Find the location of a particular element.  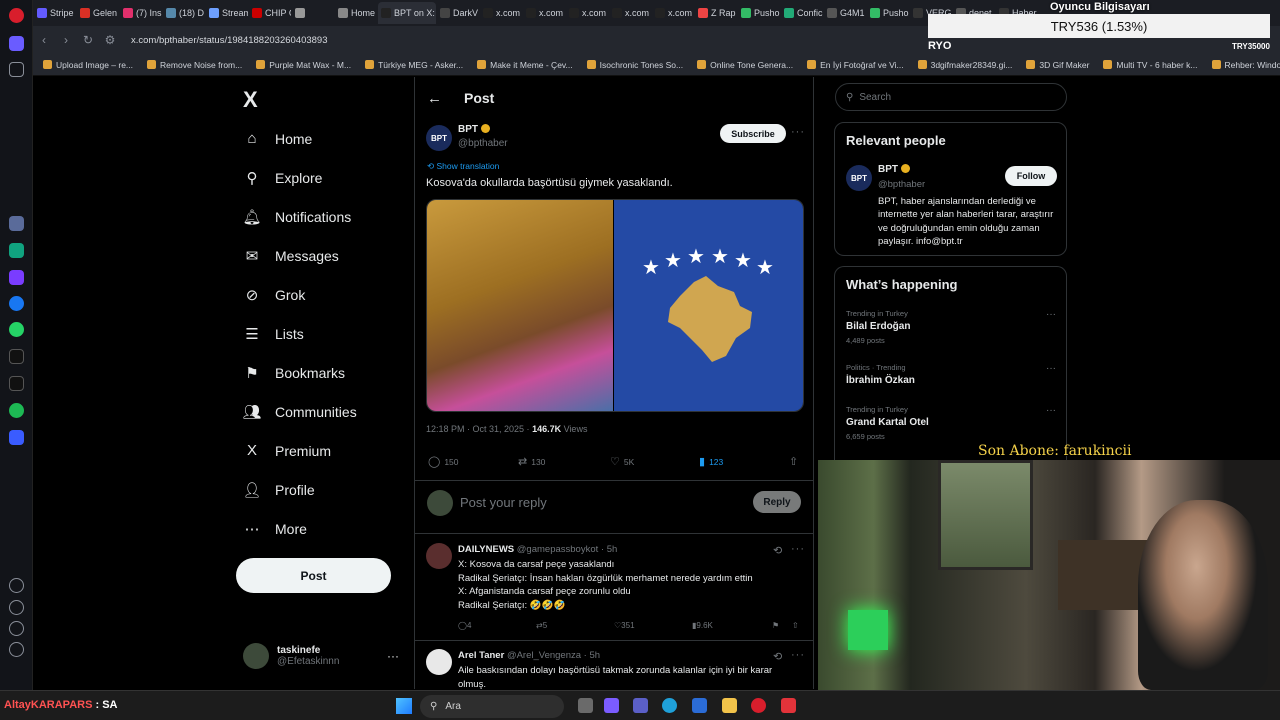

comment-bookmark-icon: ⚑ is located at coordinates (775, 625).